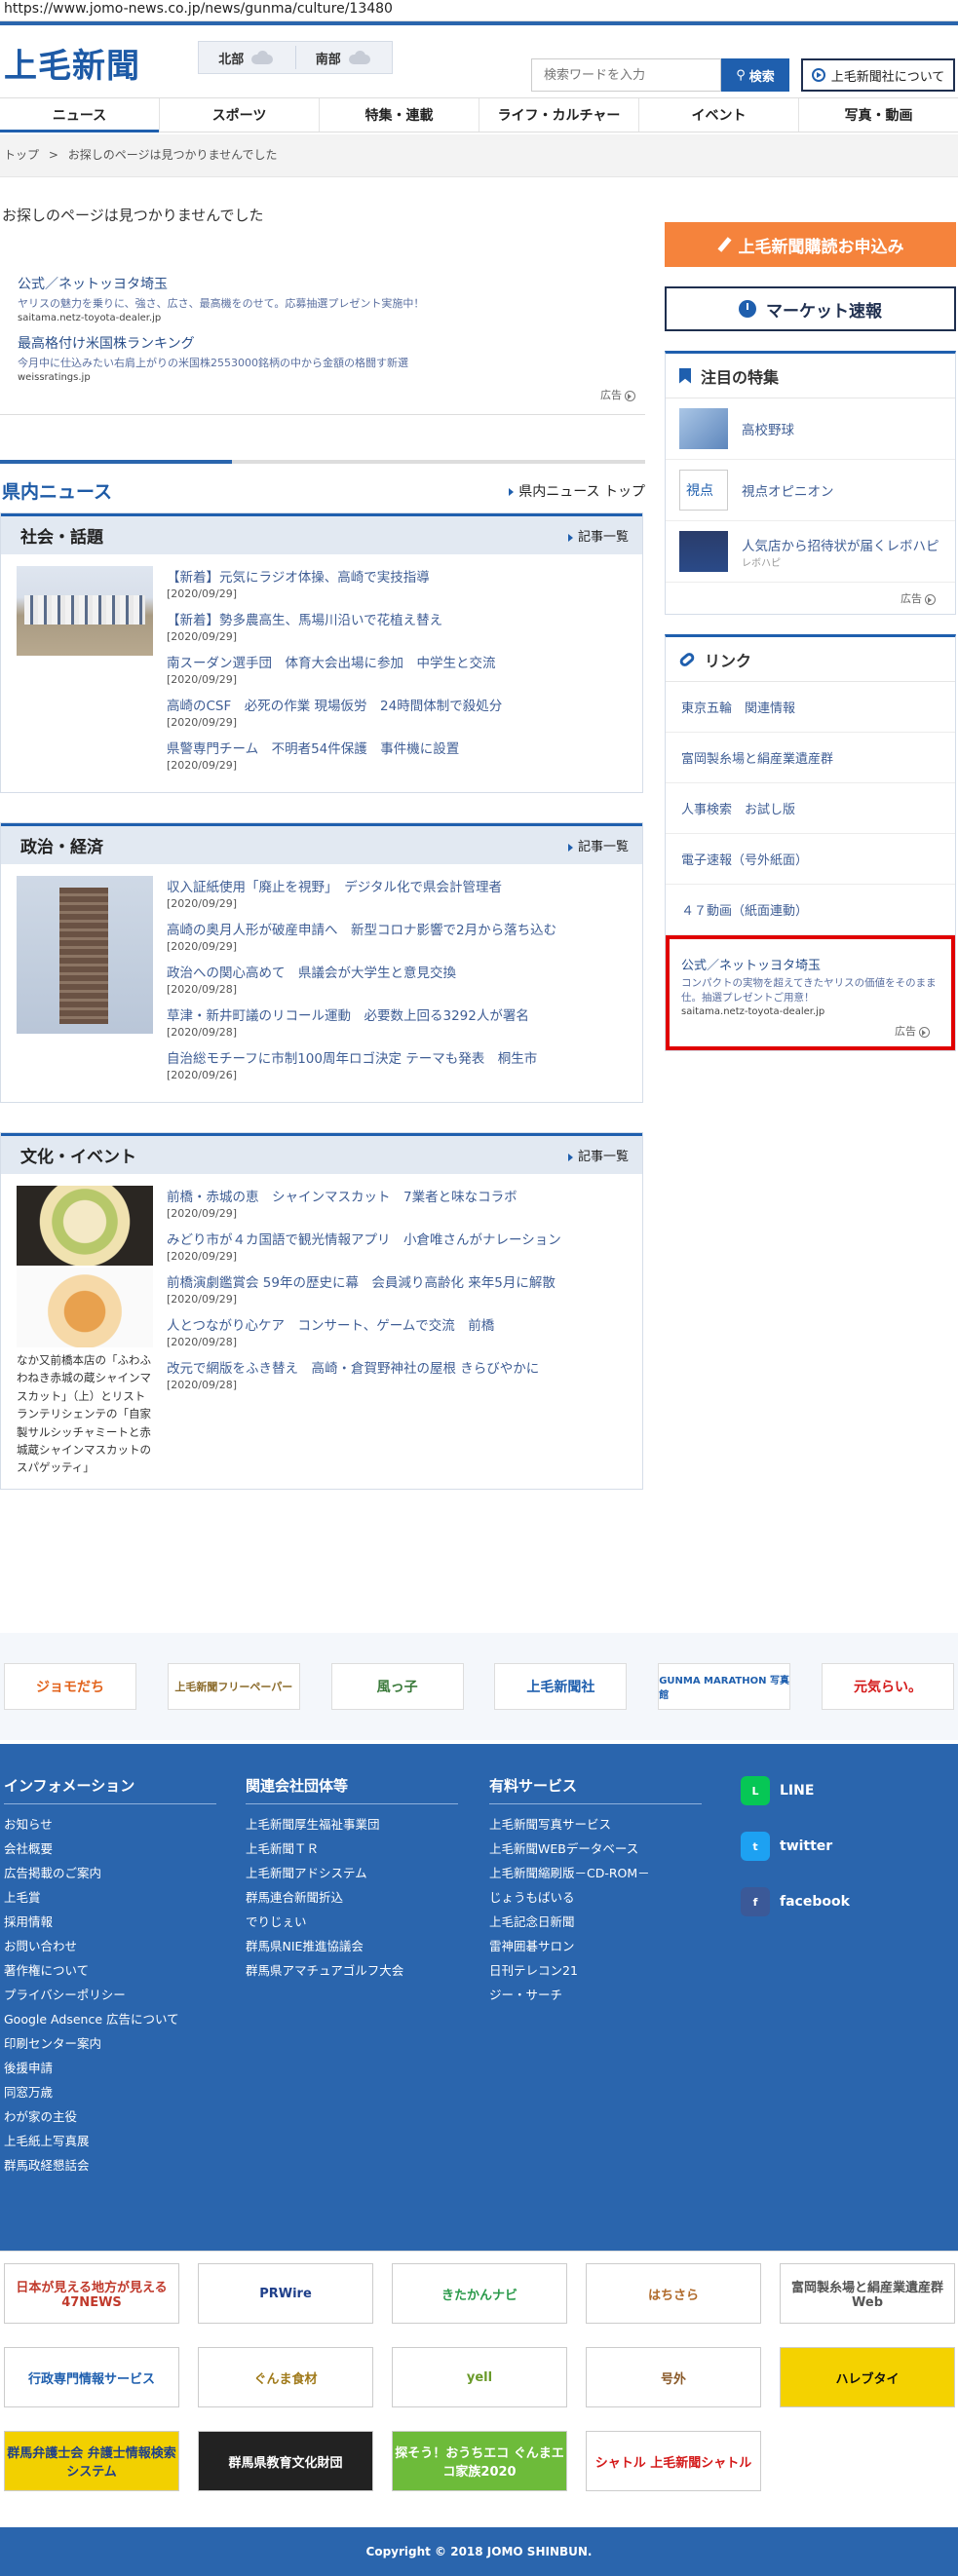 The height and width of the screenshot is (2576, 958). I want to click on prefecture-news-top-link: 県内ニュース トップ, so click(577, 491).